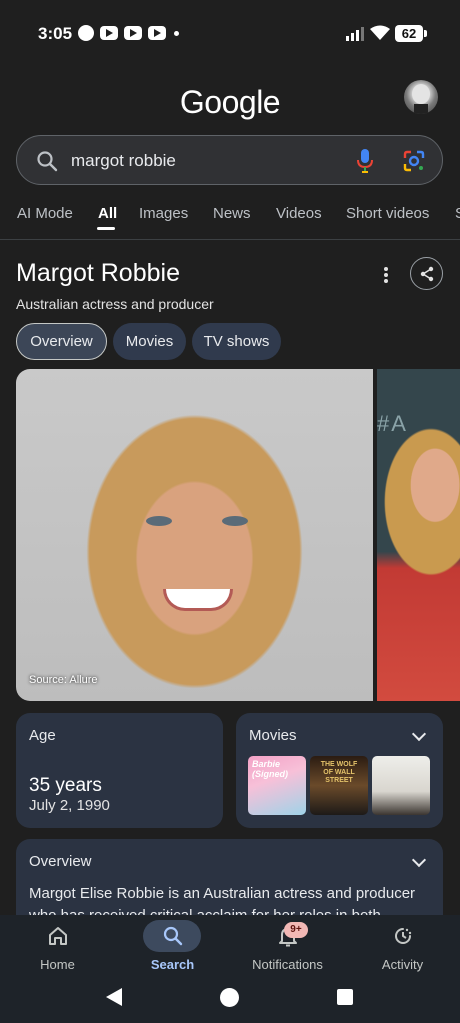 Image resolution: width=460 pixels, height=1023 pixels. I want to click on entity-title: Margot Robbie, so click(98, 273).